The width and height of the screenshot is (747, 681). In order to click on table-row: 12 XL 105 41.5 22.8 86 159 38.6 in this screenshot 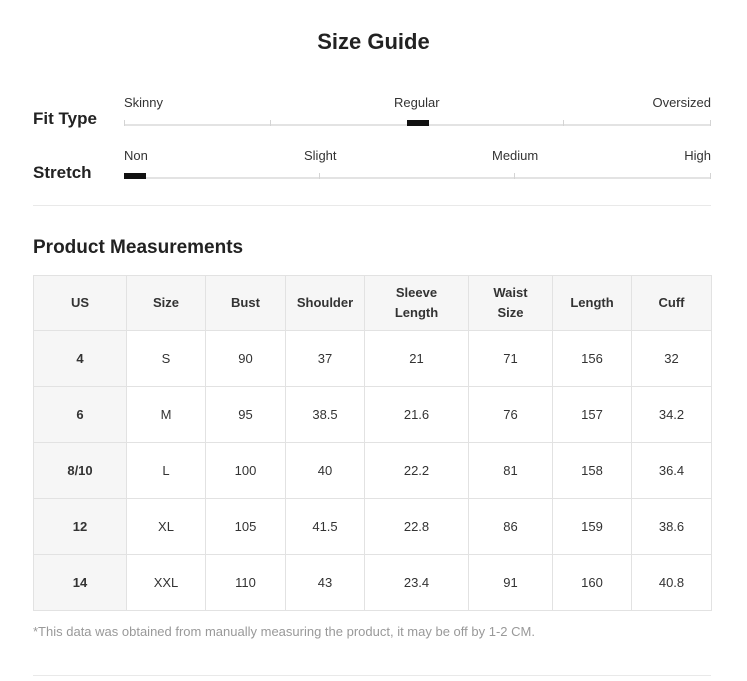, I will do `click(372, 526)`.